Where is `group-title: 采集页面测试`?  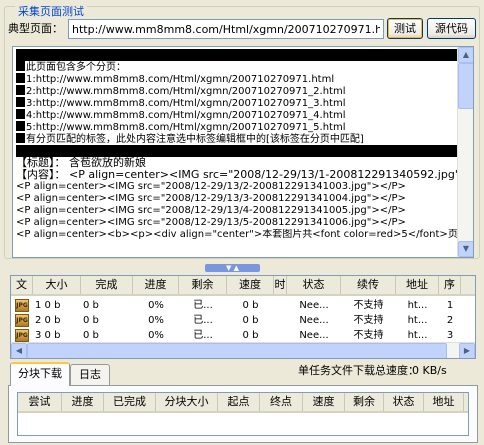 group-title: 采集页面测试 is located at coordinates (51, 12).